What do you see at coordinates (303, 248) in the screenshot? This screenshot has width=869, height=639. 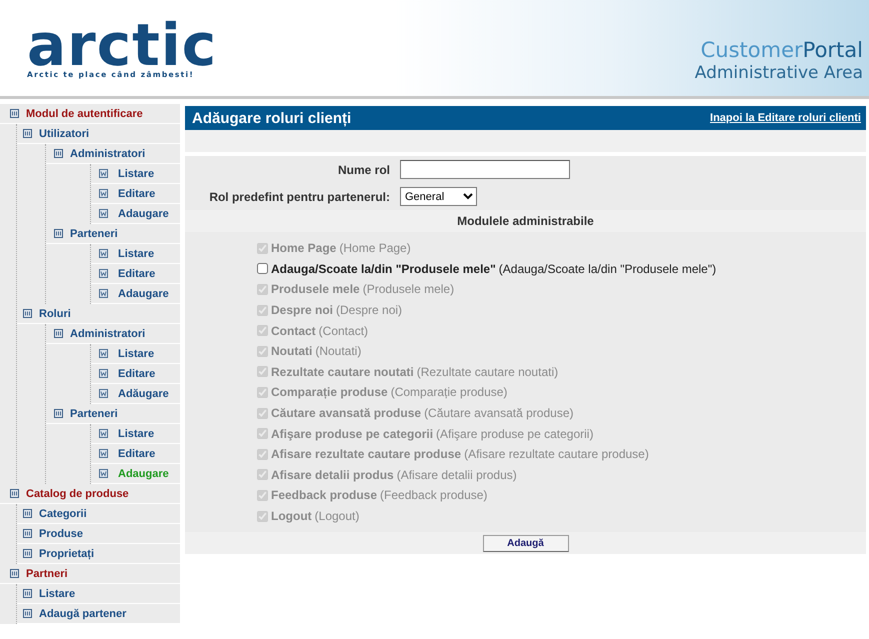 I see `module-name: Home Page` at bounding box center [303, 248].